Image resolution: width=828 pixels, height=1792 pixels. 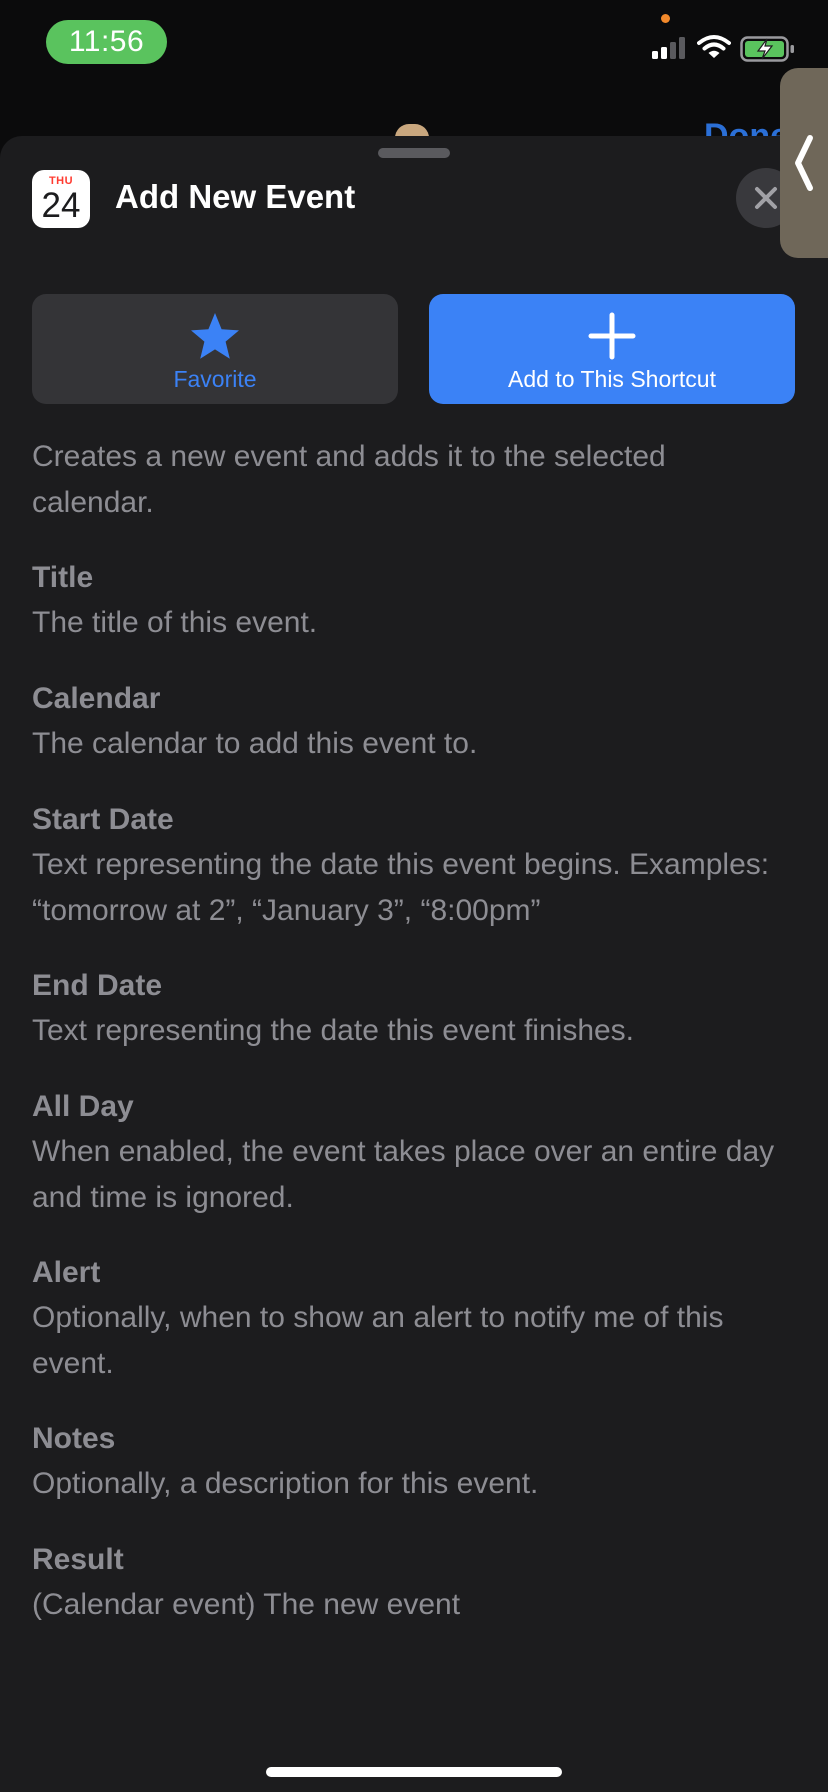 I want to click on favorite-button: Favorite, so click(x=215, y=349).